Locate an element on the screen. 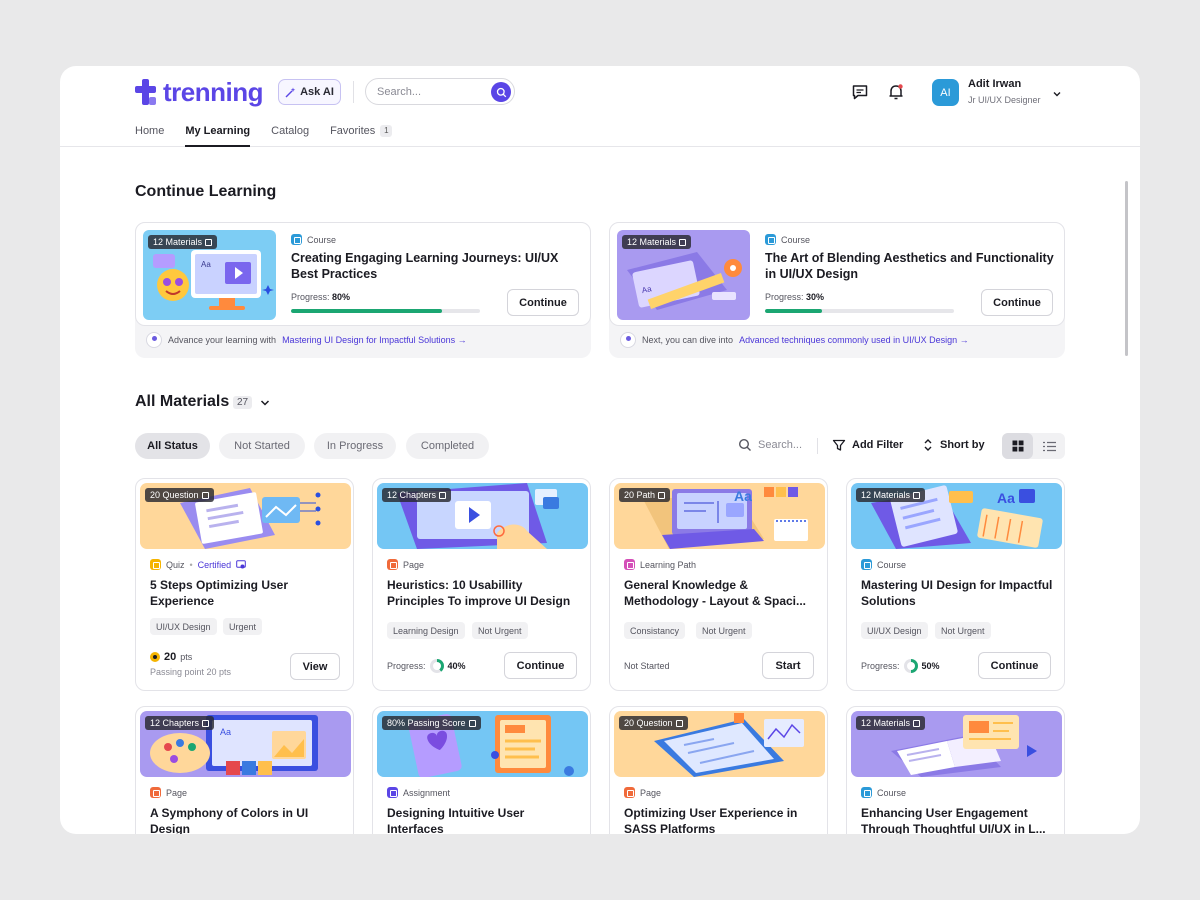 This screenshot has height=900, width=1200. path-badge: 20 Path is located at coordinates (645, 495).